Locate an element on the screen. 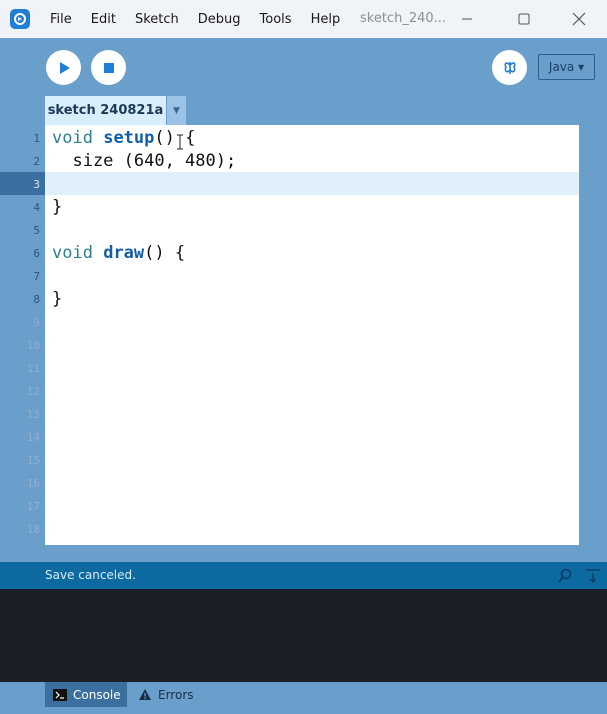 The height and width of the screenshot is (714, 607). run-button is located at coordinates (63, 67).